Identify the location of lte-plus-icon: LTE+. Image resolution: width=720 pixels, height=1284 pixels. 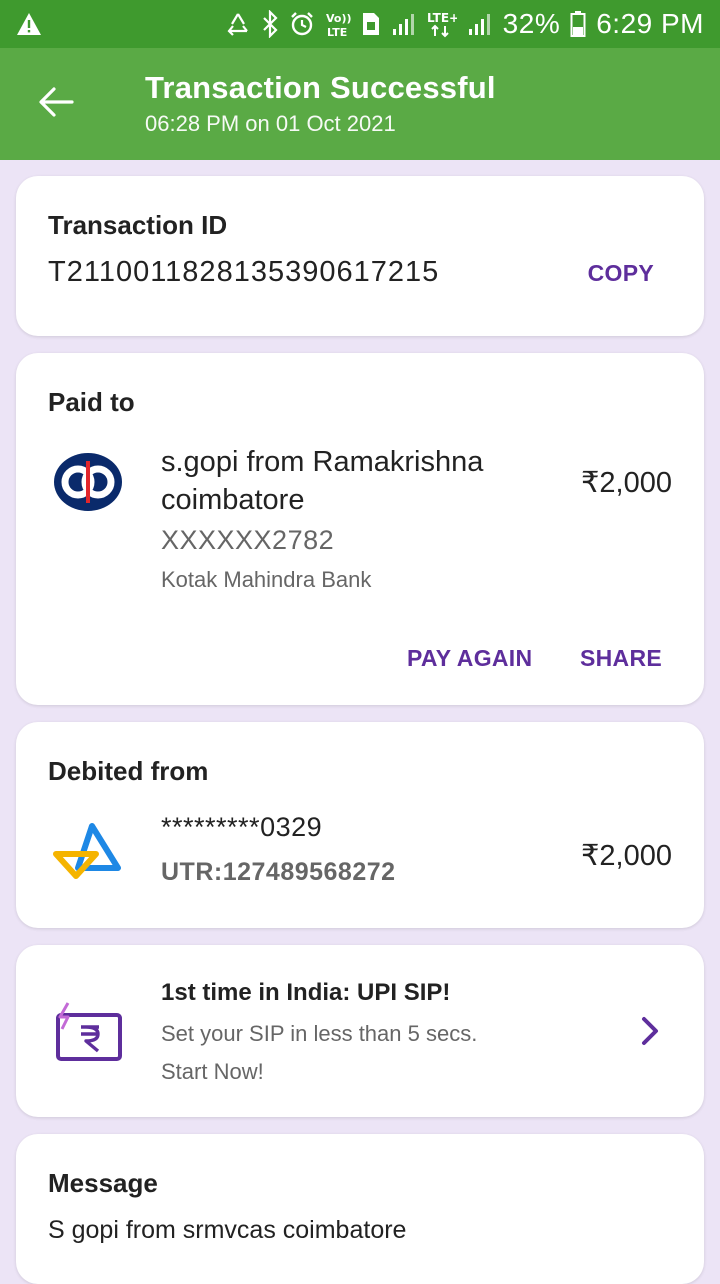
(442, 24).